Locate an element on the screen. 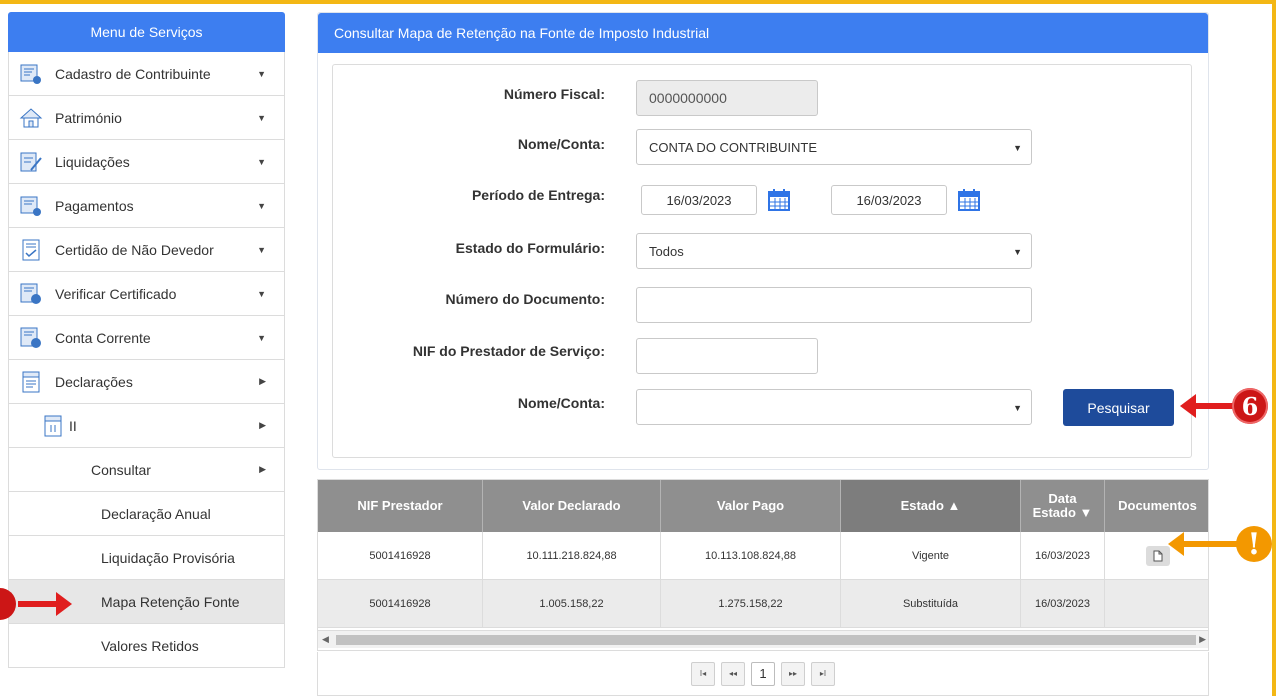  nif-prestador-input is located at coordinates (727, 356).